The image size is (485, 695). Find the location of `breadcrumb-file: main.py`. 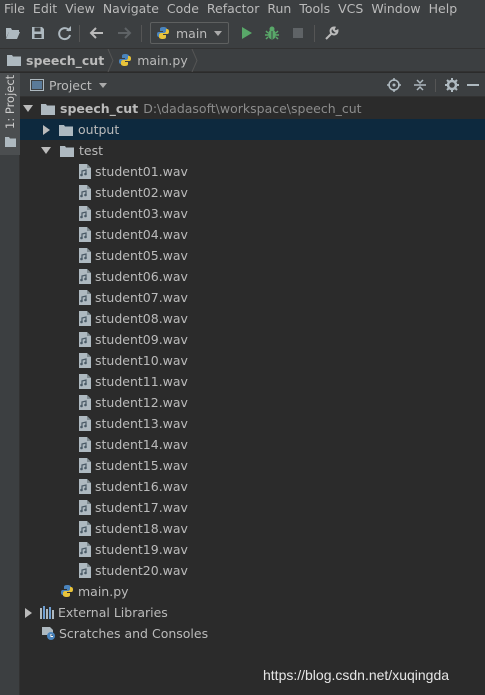

breadcrumb-file: main.py is located at coordinates (151, 60).